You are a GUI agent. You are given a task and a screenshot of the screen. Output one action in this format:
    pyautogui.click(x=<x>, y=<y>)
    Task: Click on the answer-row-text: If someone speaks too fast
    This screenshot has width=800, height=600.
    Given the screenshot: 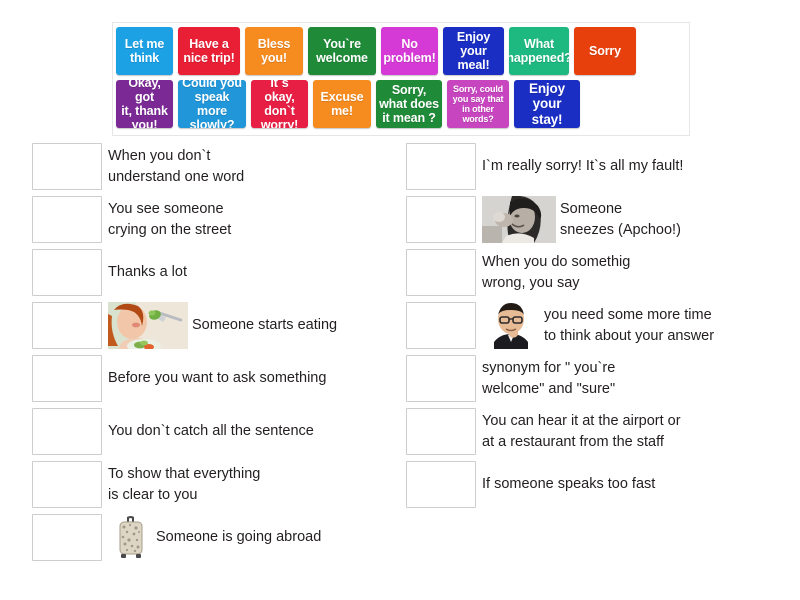 What is the action you would take?
    pyautogui.click(x=569, y=484)
    